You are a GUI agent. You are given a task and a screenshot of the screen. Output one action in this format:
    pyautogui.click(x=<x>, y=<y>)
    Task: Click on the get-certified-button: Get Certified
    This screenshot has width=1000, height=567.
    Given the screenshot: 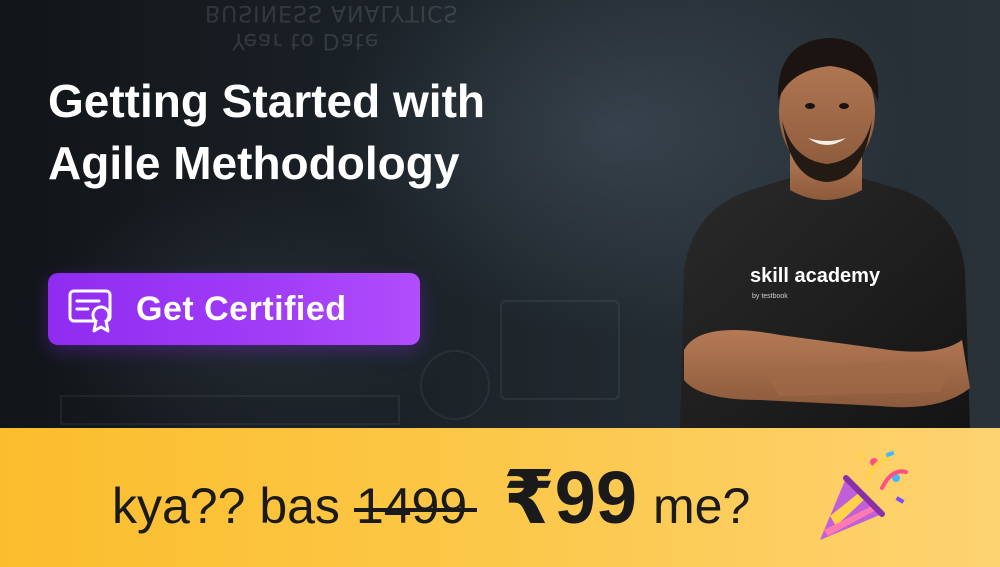 What is the action you would take?
    pyautogui.click(x=234, y=309)
    